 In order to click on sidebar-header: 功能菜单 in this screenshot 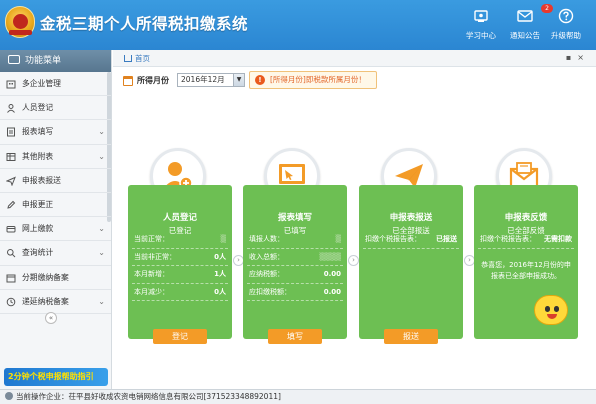, I will do `click(55, 61)`.